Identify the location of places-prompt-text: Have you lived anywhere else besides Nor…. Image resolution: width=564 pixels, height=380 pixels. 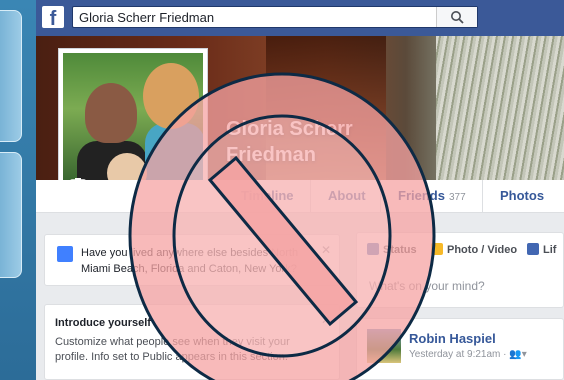
(190, 261).